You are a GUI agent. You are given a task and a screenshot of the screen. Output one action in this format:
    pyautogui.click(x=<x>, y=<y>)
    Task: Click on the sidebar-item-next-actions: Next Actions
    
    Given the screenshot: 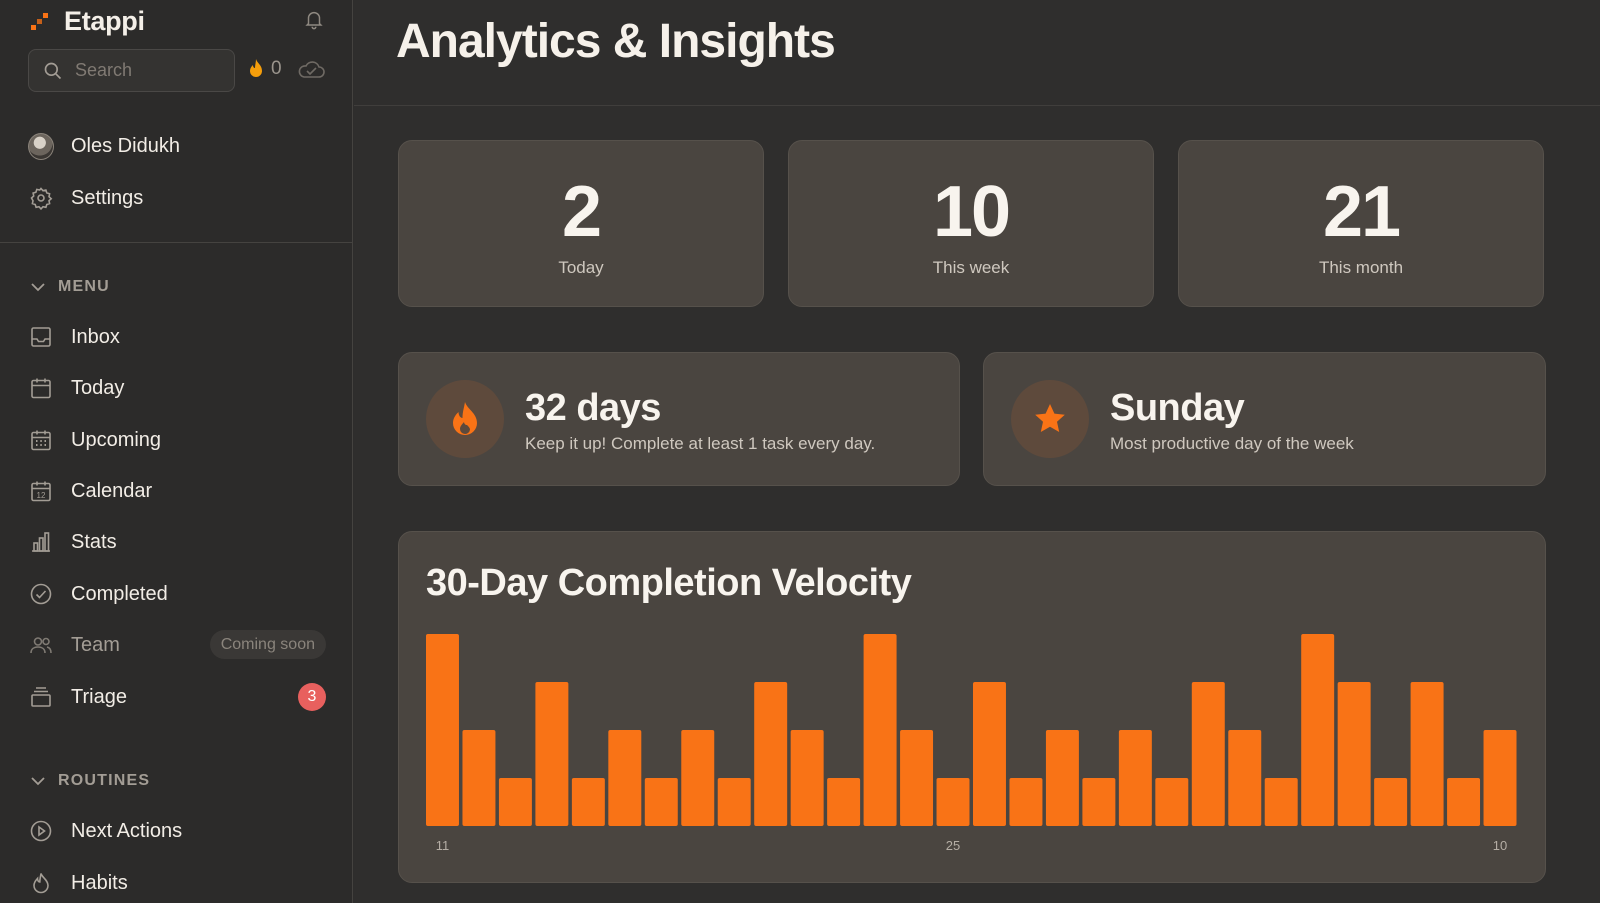 What is the action you would take?
    pyautogui.click(x=177, y=831)
    